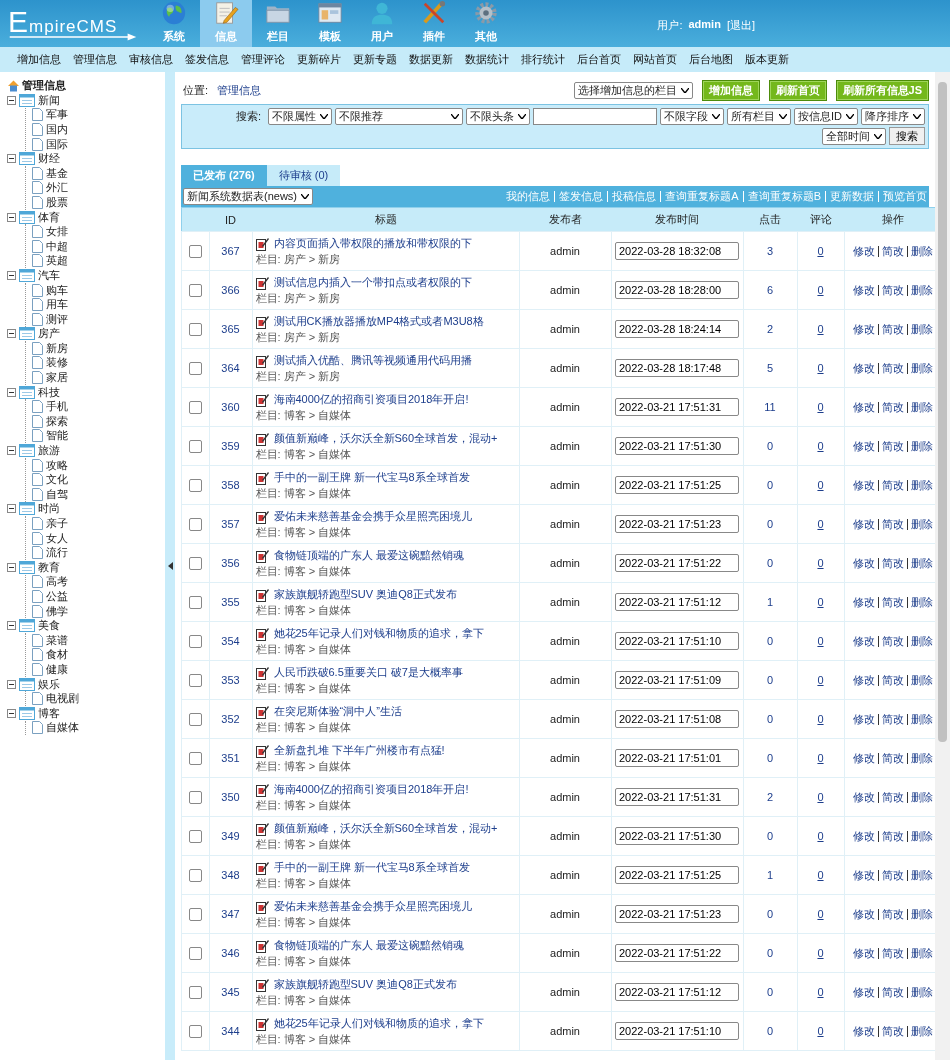  I want to click on tree-item: 体育, so click(49, 217).